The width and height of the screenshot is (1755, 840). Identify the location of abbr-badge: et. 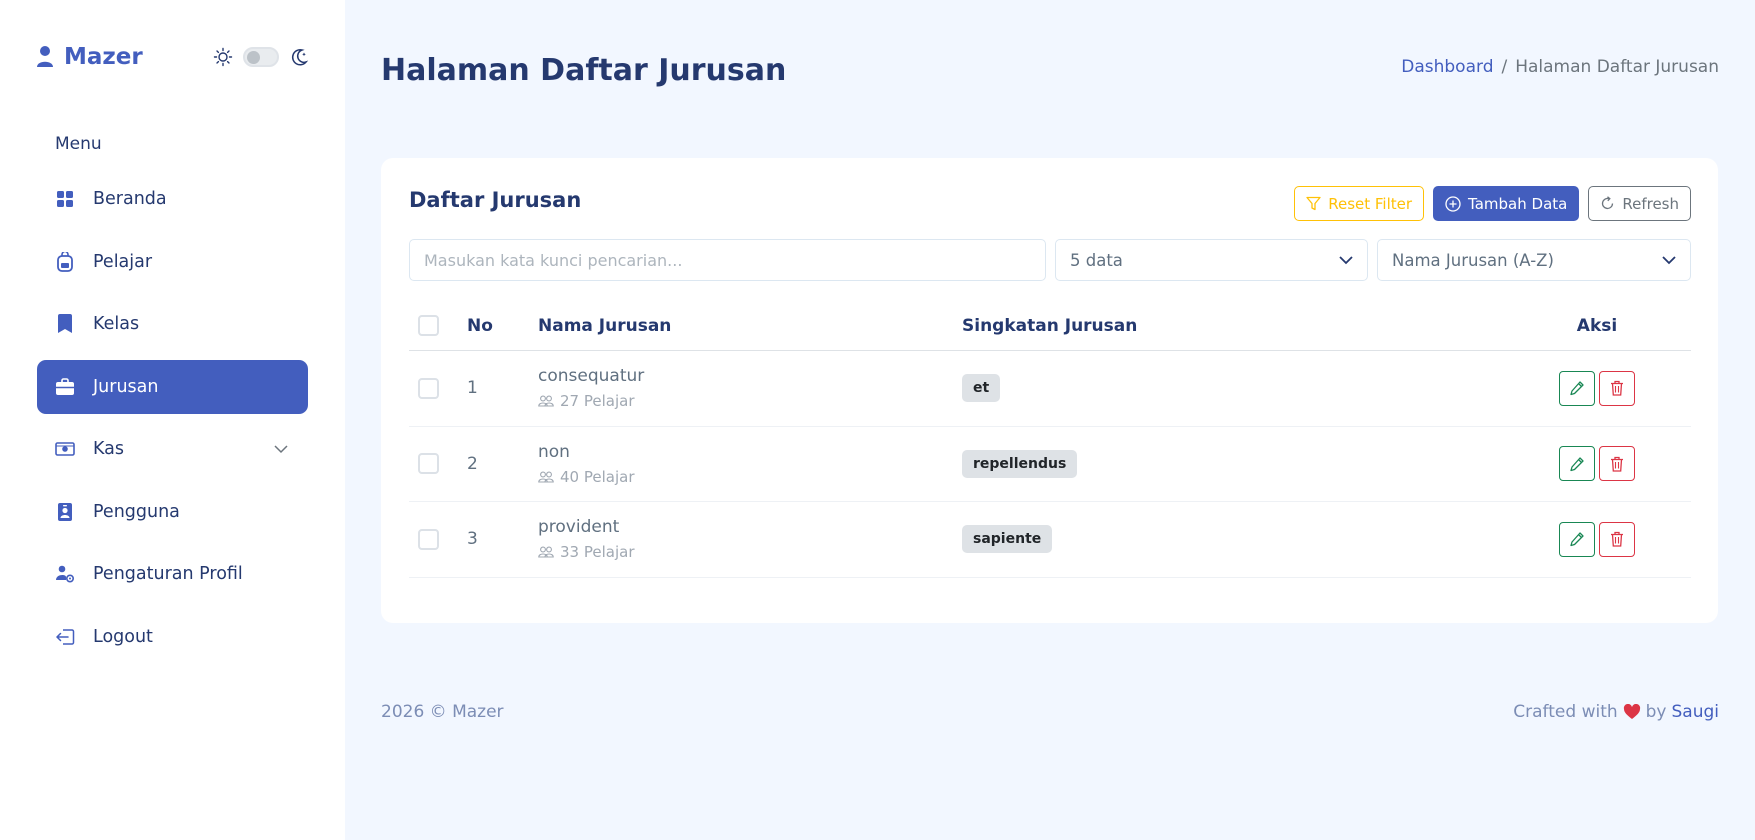
(981, 388).